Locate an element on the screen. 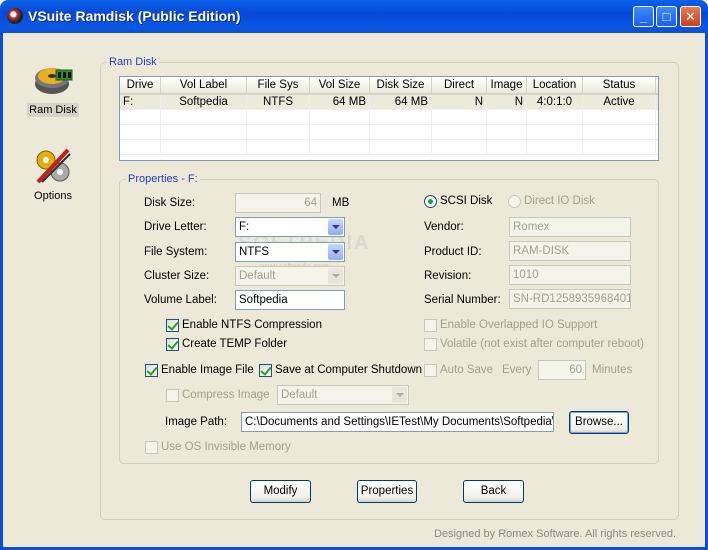  column-header-file-sys: File Sys is located at coordinates (278, 85).